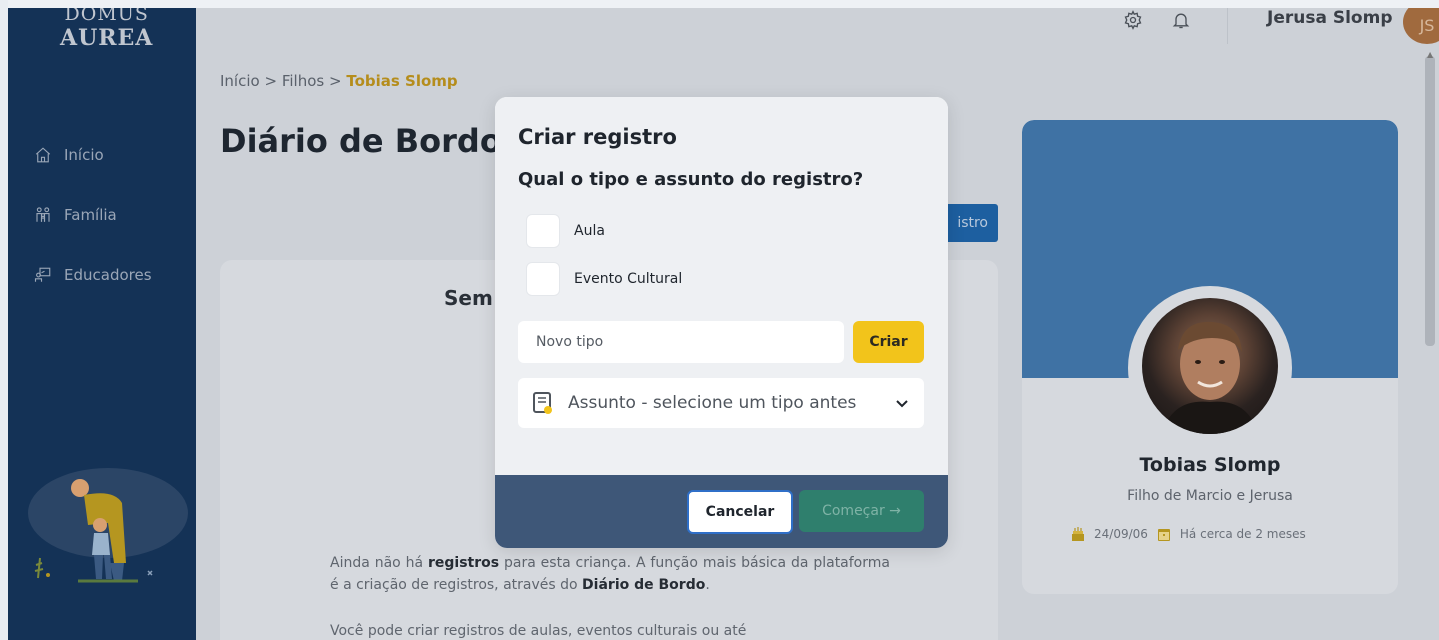  I want to click on modal-title: Criar registro, so click(597, 137).